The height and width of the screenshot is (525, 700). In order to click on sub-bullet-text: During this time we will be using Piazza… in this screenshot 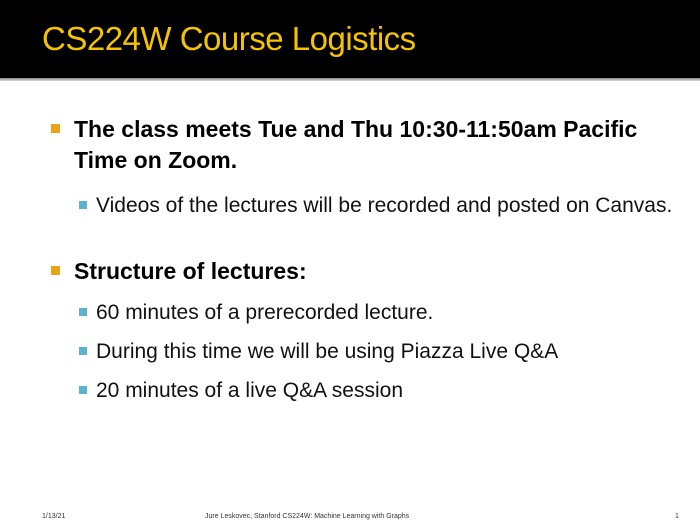, I will do `click(327, 351)`.